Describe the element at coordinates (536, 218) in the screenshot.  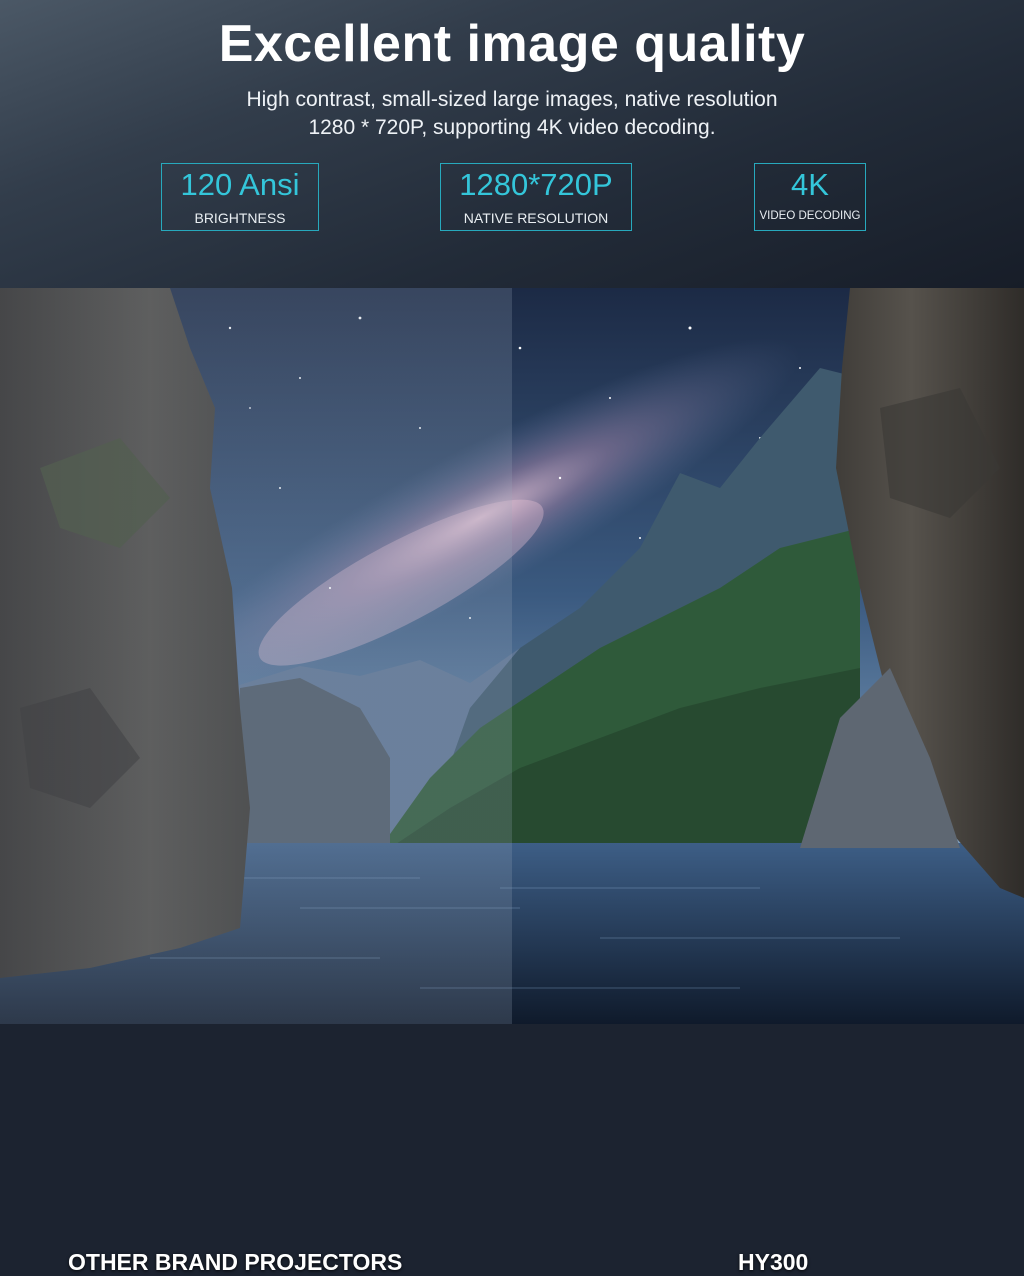
I see `spec-resolution-label: NATIVE RESOLUTION` at that location.